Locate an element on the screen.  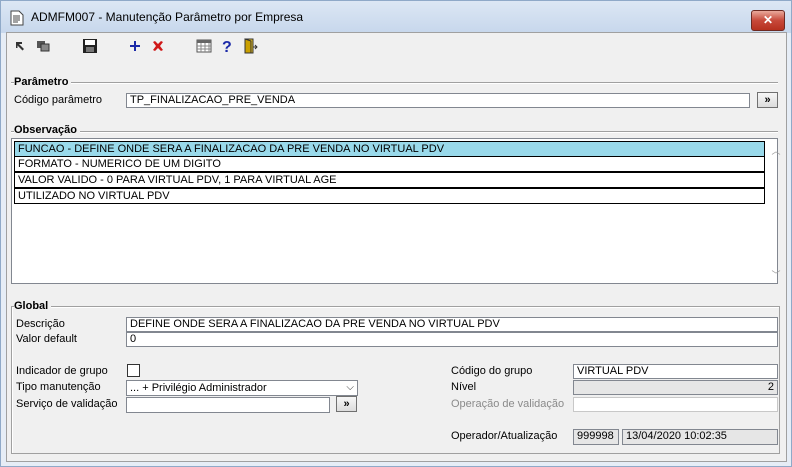
observacao-line: UTILIZADO NO VIRTUAL PDV is located at coordinates (389, 196).